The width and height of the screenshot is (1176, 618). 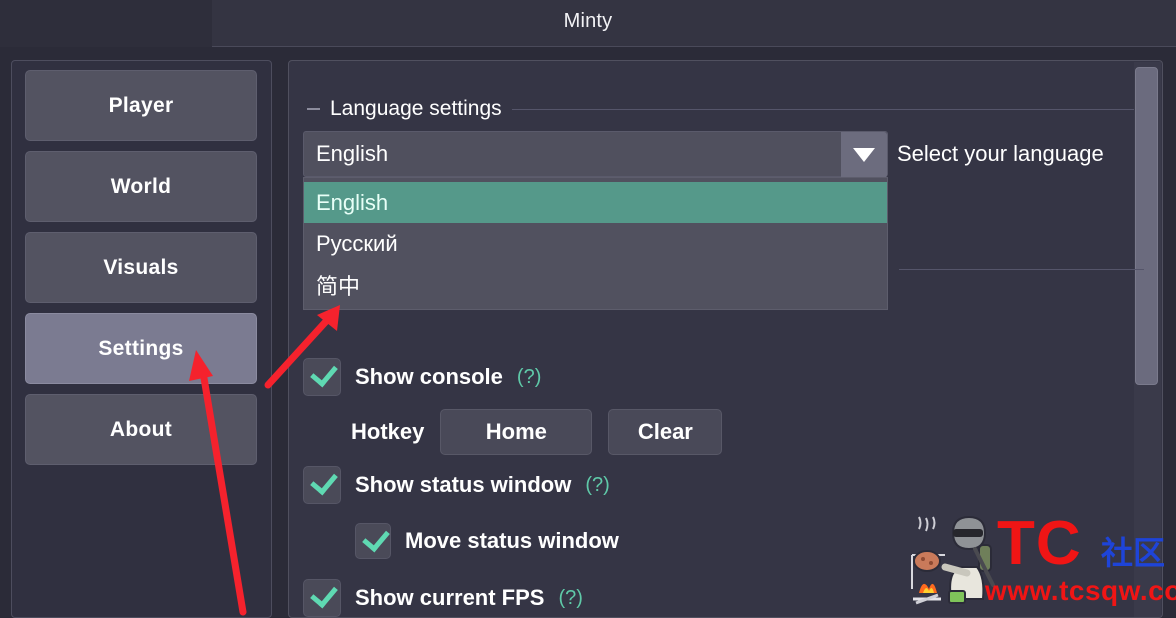 I want to click on checkbox-show-console, so click(x=322, y=377).